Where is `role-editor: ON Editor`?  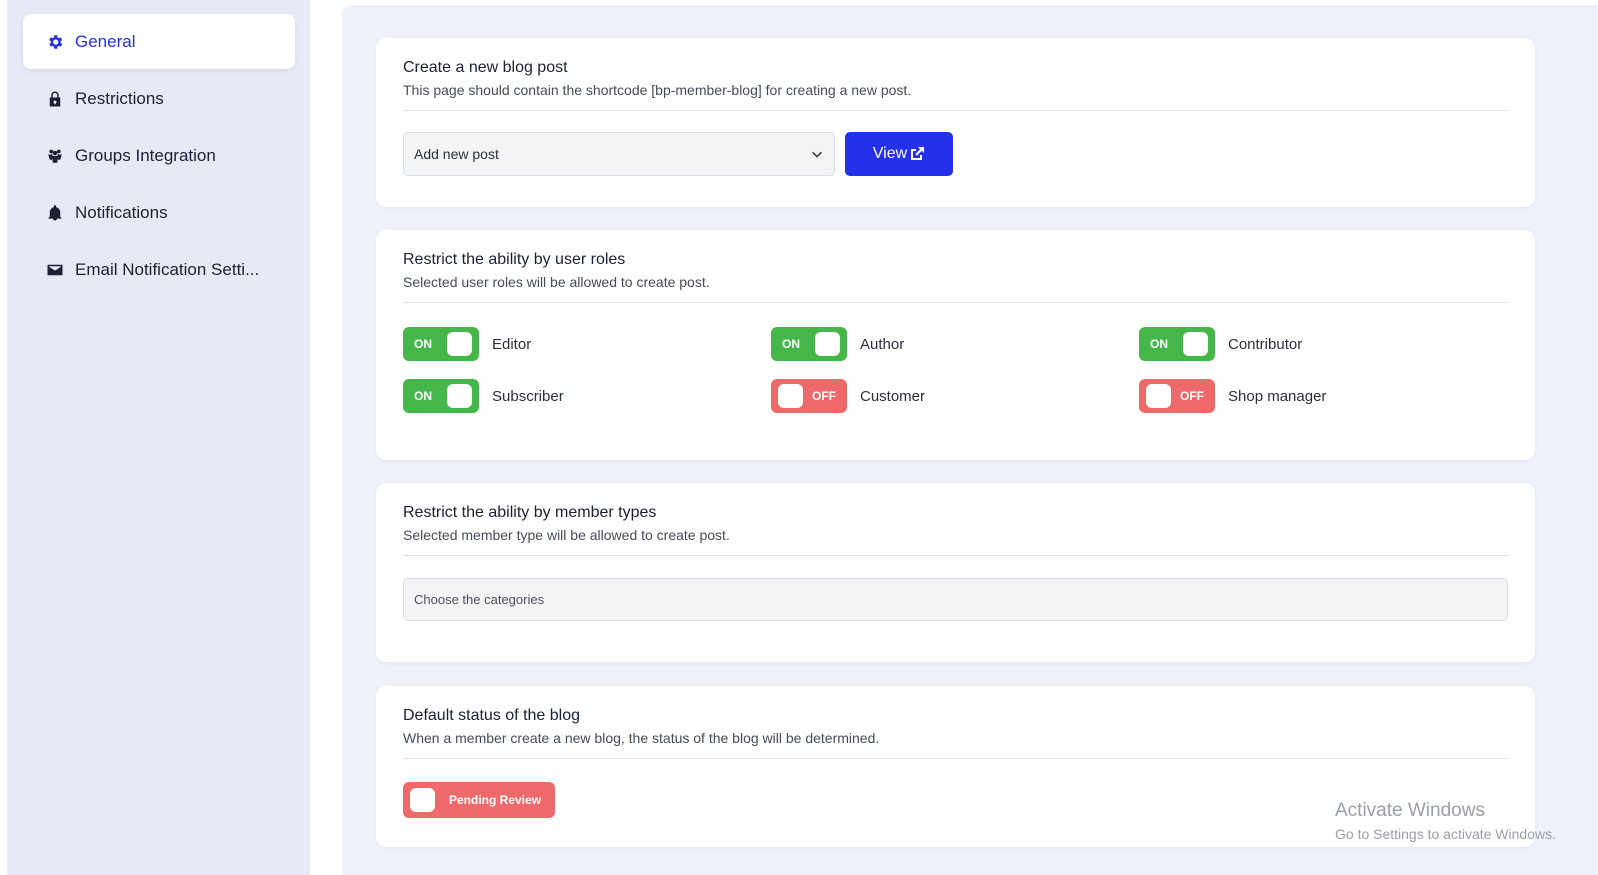 role-editor: ON Editor is located at coordinates (467, 344).